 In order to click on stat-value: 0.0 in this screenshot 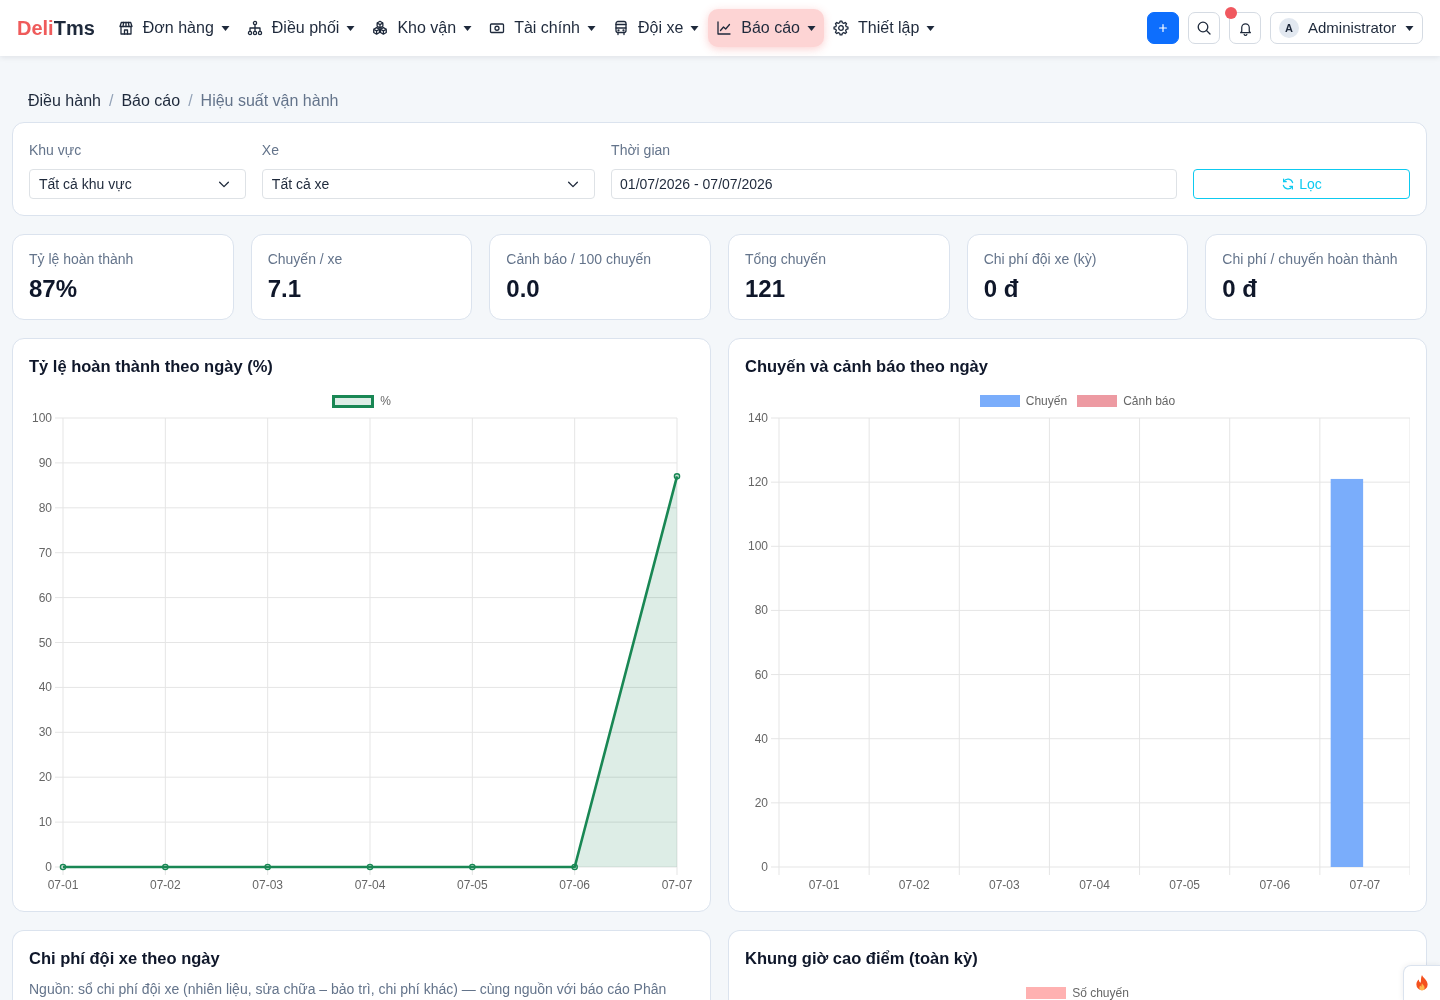, I will do `click(523, 289)`.